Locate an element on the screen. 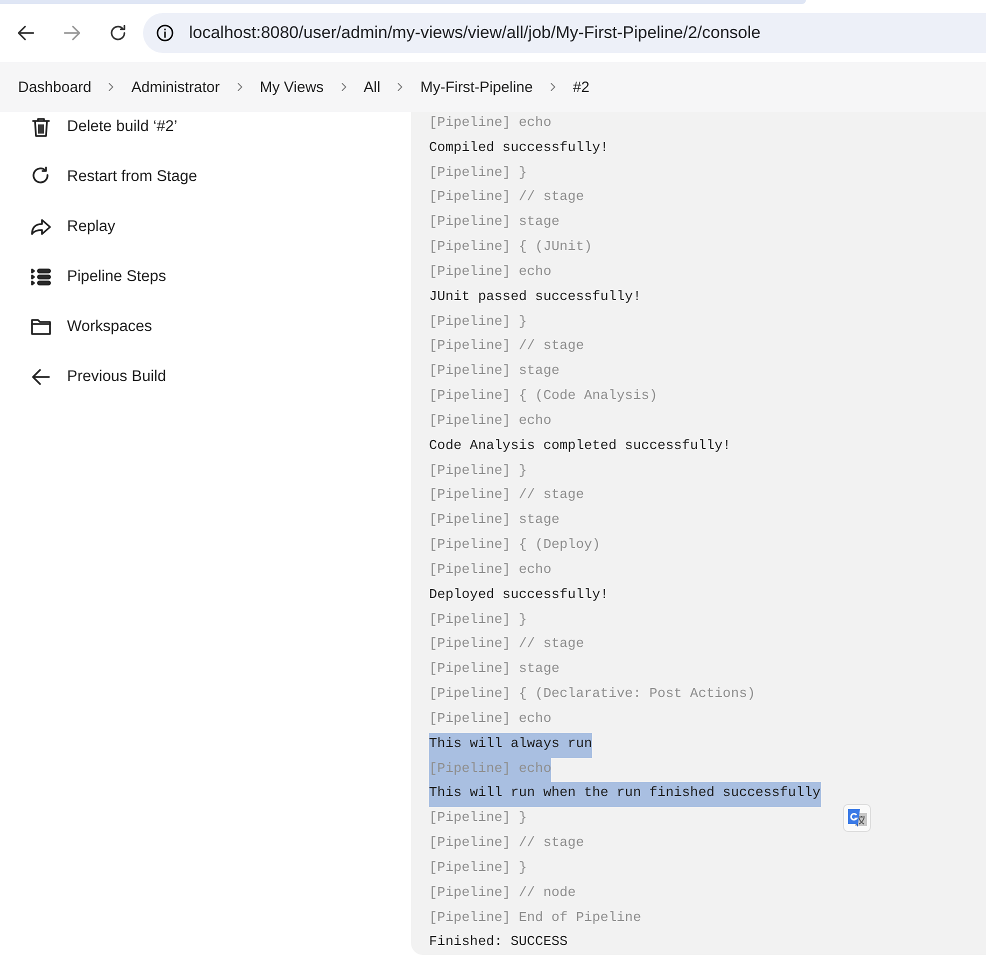  log-line: Deployed successfully! is located at coordinates (518, 595).